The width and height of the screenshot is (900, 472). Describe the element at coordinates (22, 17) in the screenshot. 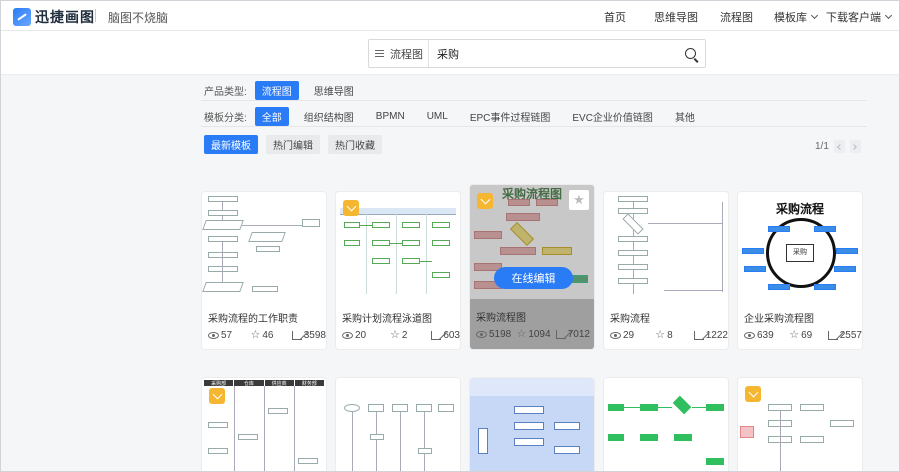

I see `brand-logo-icon` at that location.